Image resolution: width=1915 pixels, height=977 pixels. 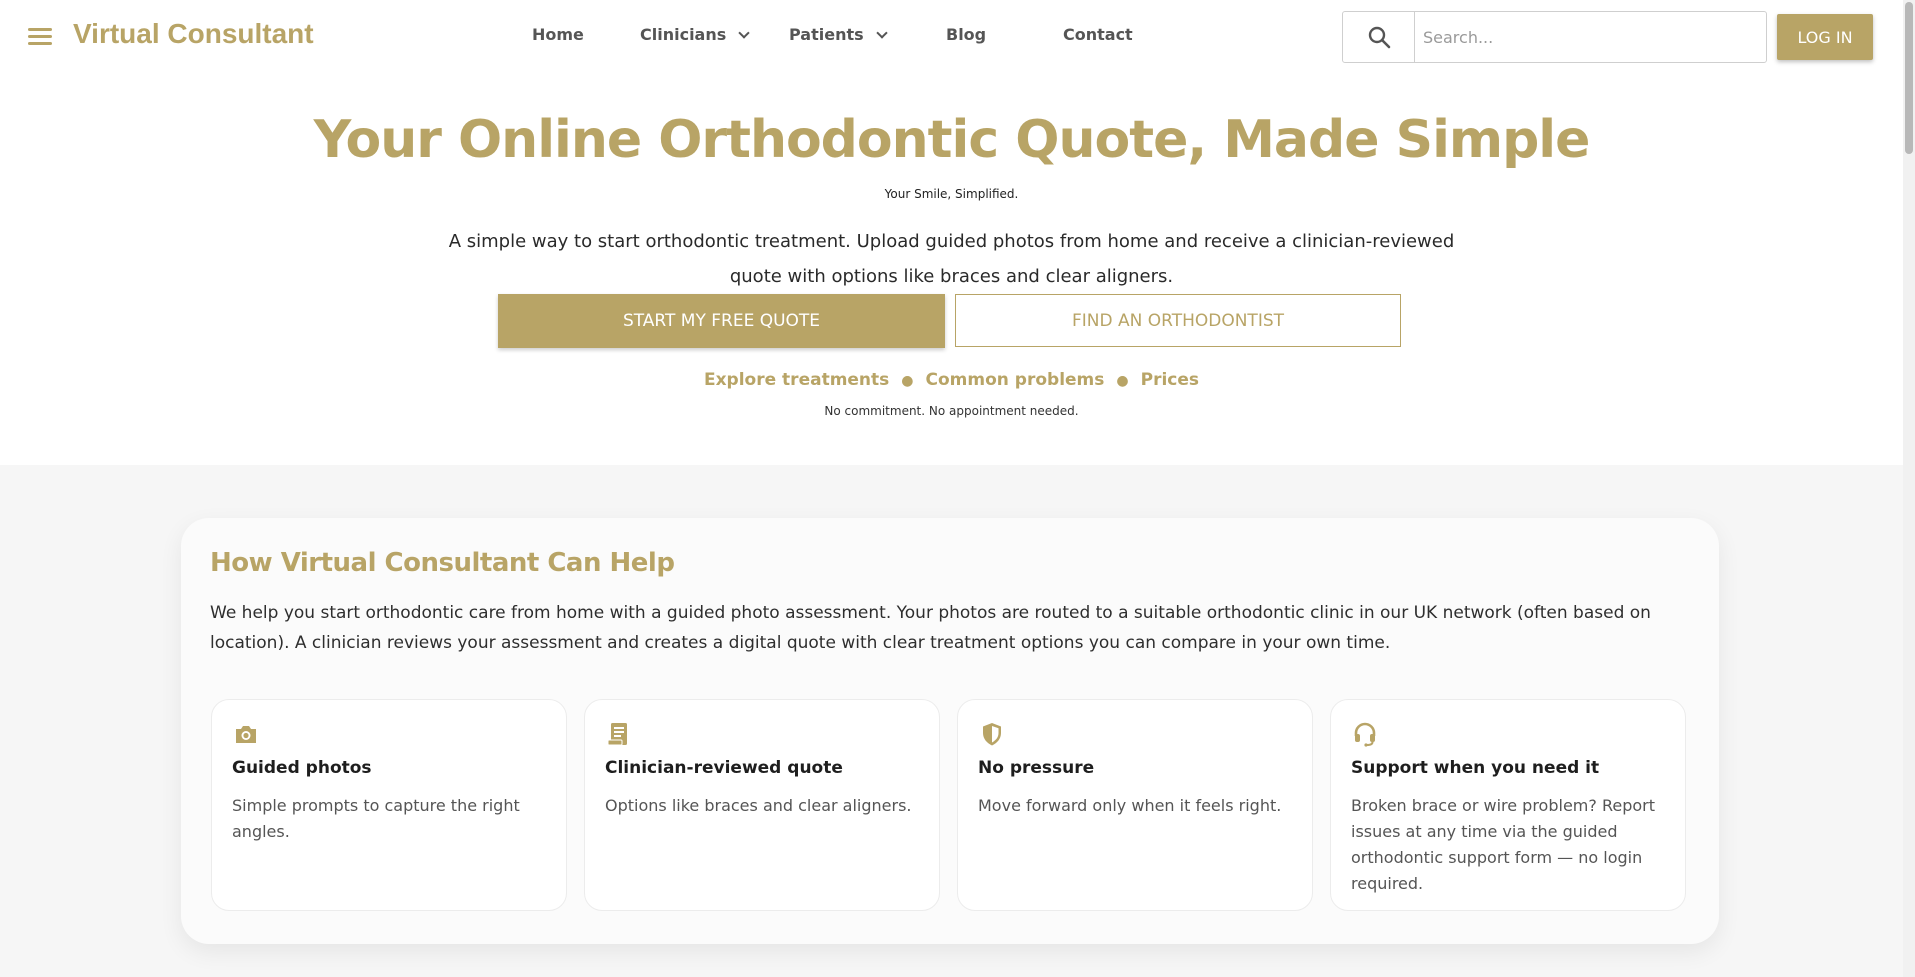 I want to click on scrollbar-thumb, so click(x=1909, y=78).